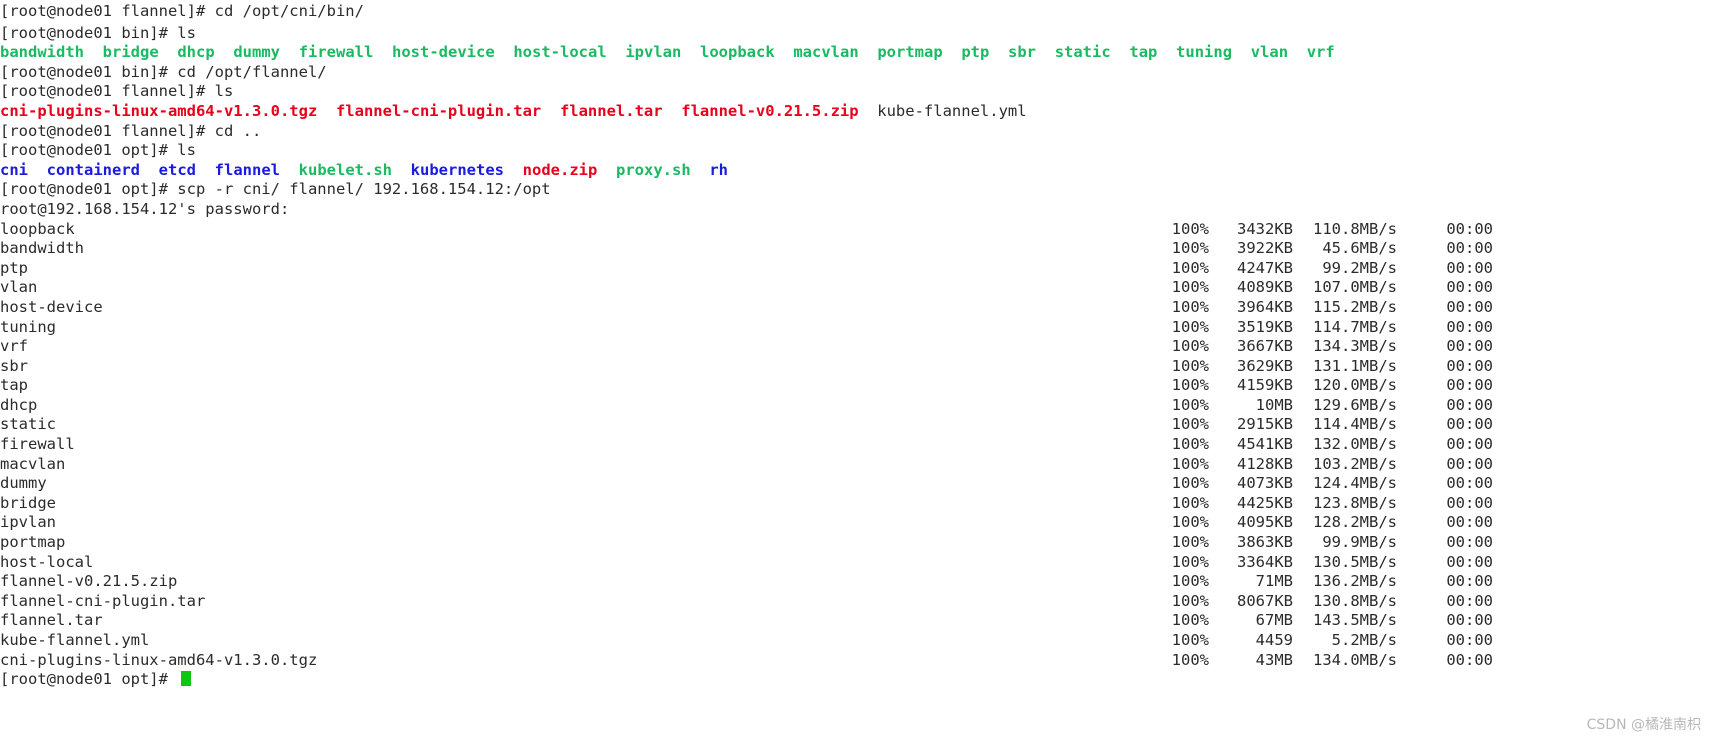  What do you see at coordinates (33, 542) in the screenshot?
I see `transfer-file-name: portmap` at bounding box center [33, 542].